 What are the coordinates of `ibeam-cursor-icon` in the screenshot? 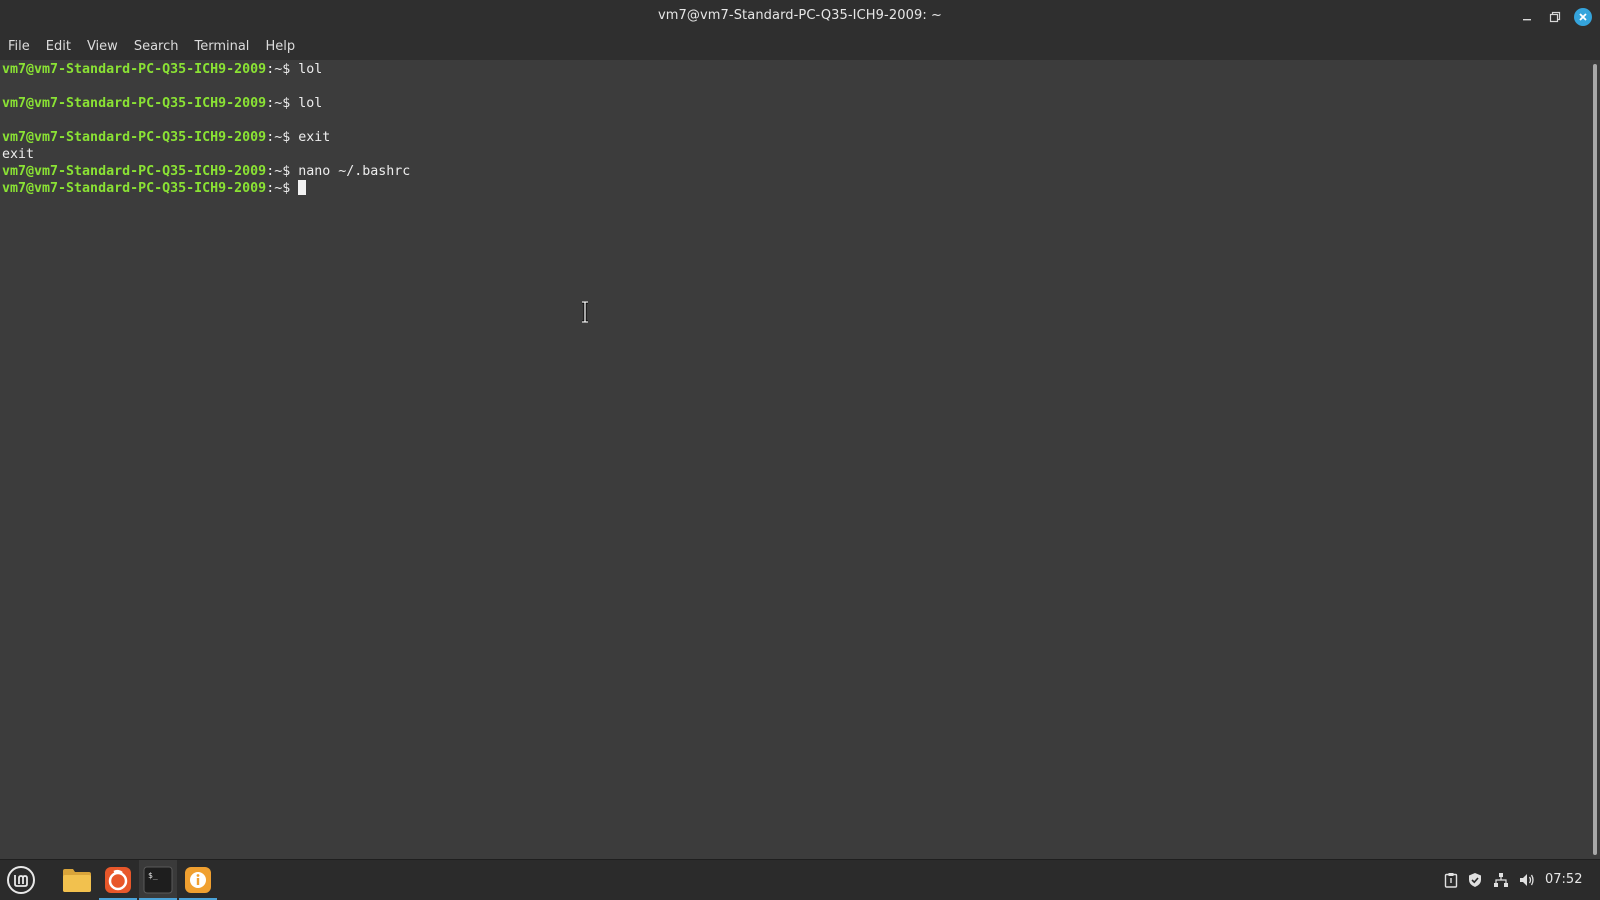 It's located at (585, 312).